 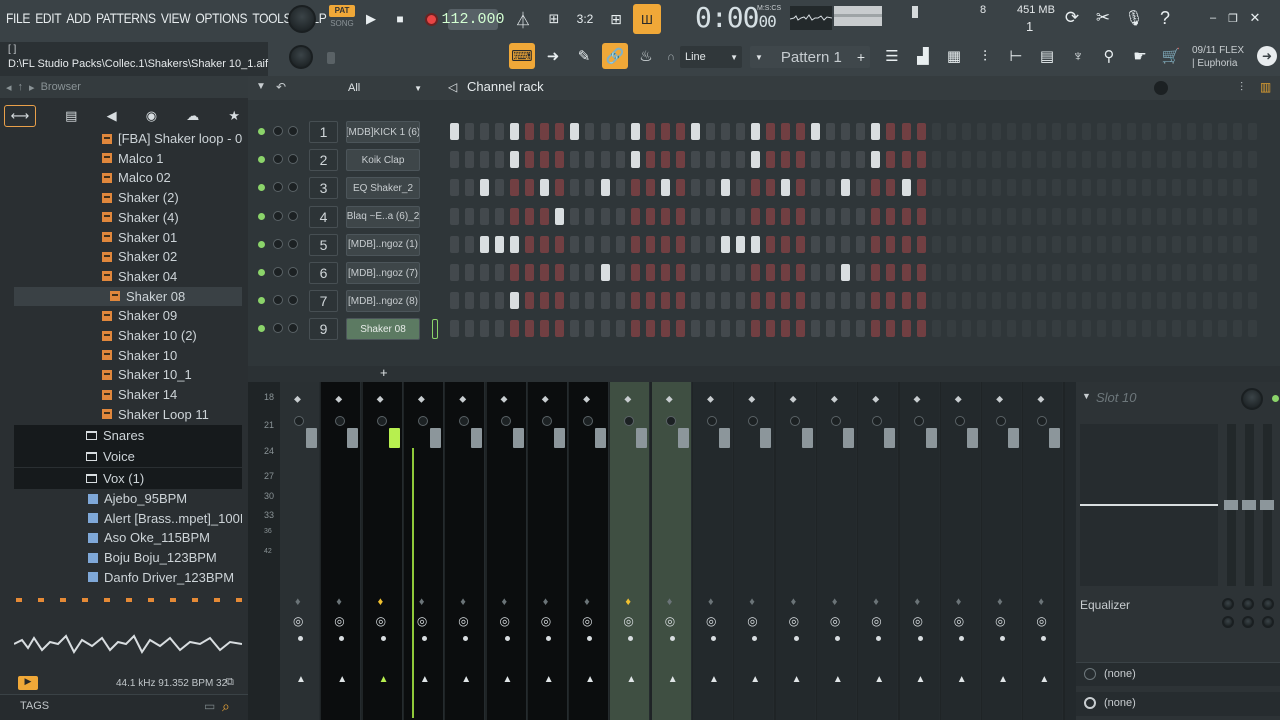 What do you see at coordinates (387, 58) in the screenshot?
I see `playback-position-slider` at bounding box center [387, 58].